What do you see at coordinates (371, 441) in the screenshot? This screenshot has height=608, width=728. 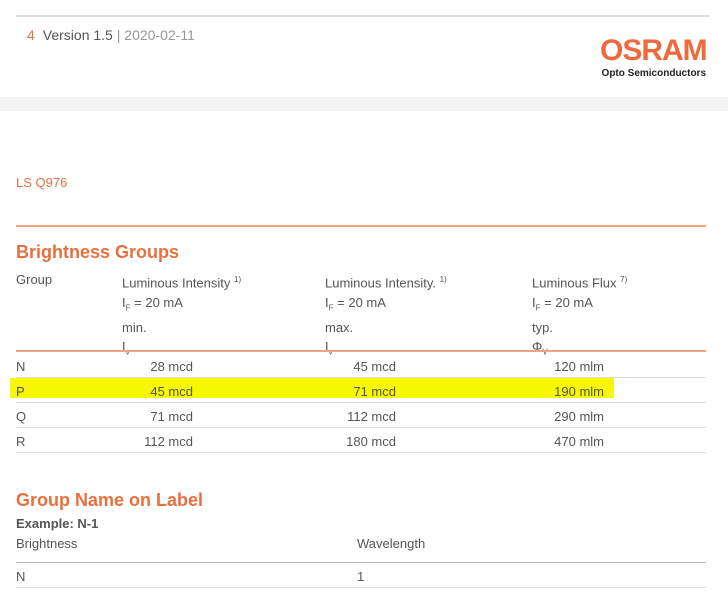 I see `max-cell: 180 mcd` at bounding box center [371, 441].